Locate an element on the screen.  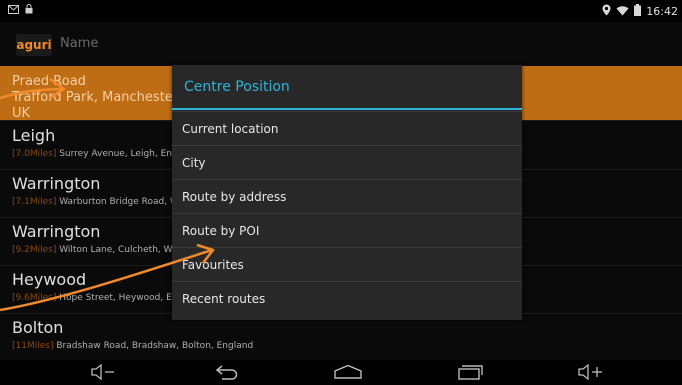
volume-down-icon is located at coordinates (103, 373).